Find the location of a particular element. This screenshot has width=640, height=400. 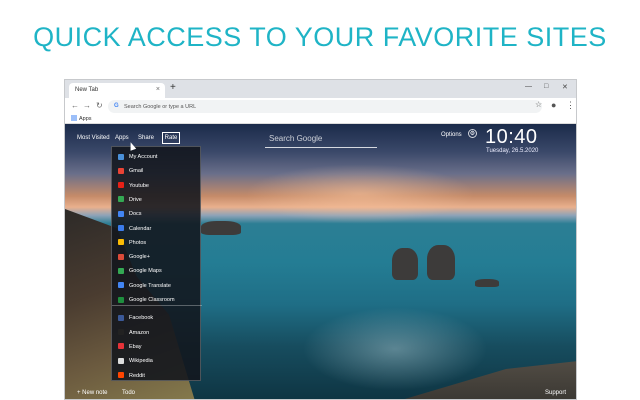

back-icon: ← is located at coordinates (75, 105).